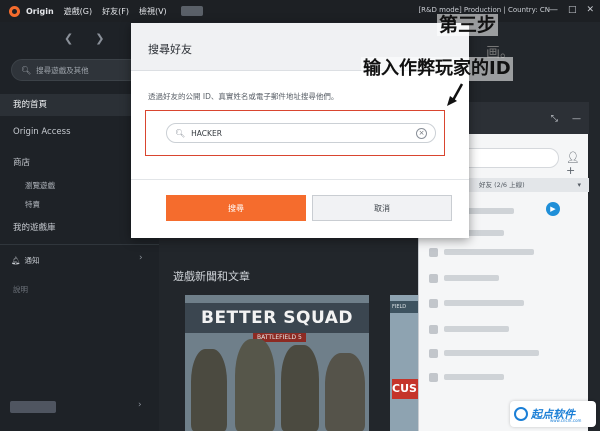  What do you see at coordinates (99, 38) in the screenshot?
I see `forward-arrow-icon: ❯` at bounding box center [99, 38].